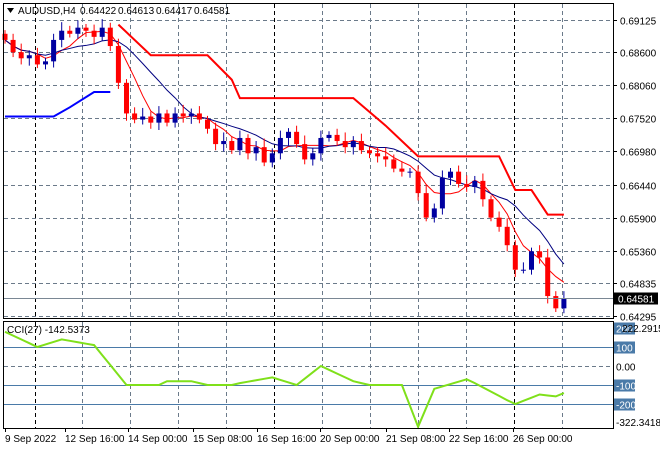  Describe the element at coordinates (641, 329) in the screenshot. I see `cci-max-label: 222.2915` at that location.